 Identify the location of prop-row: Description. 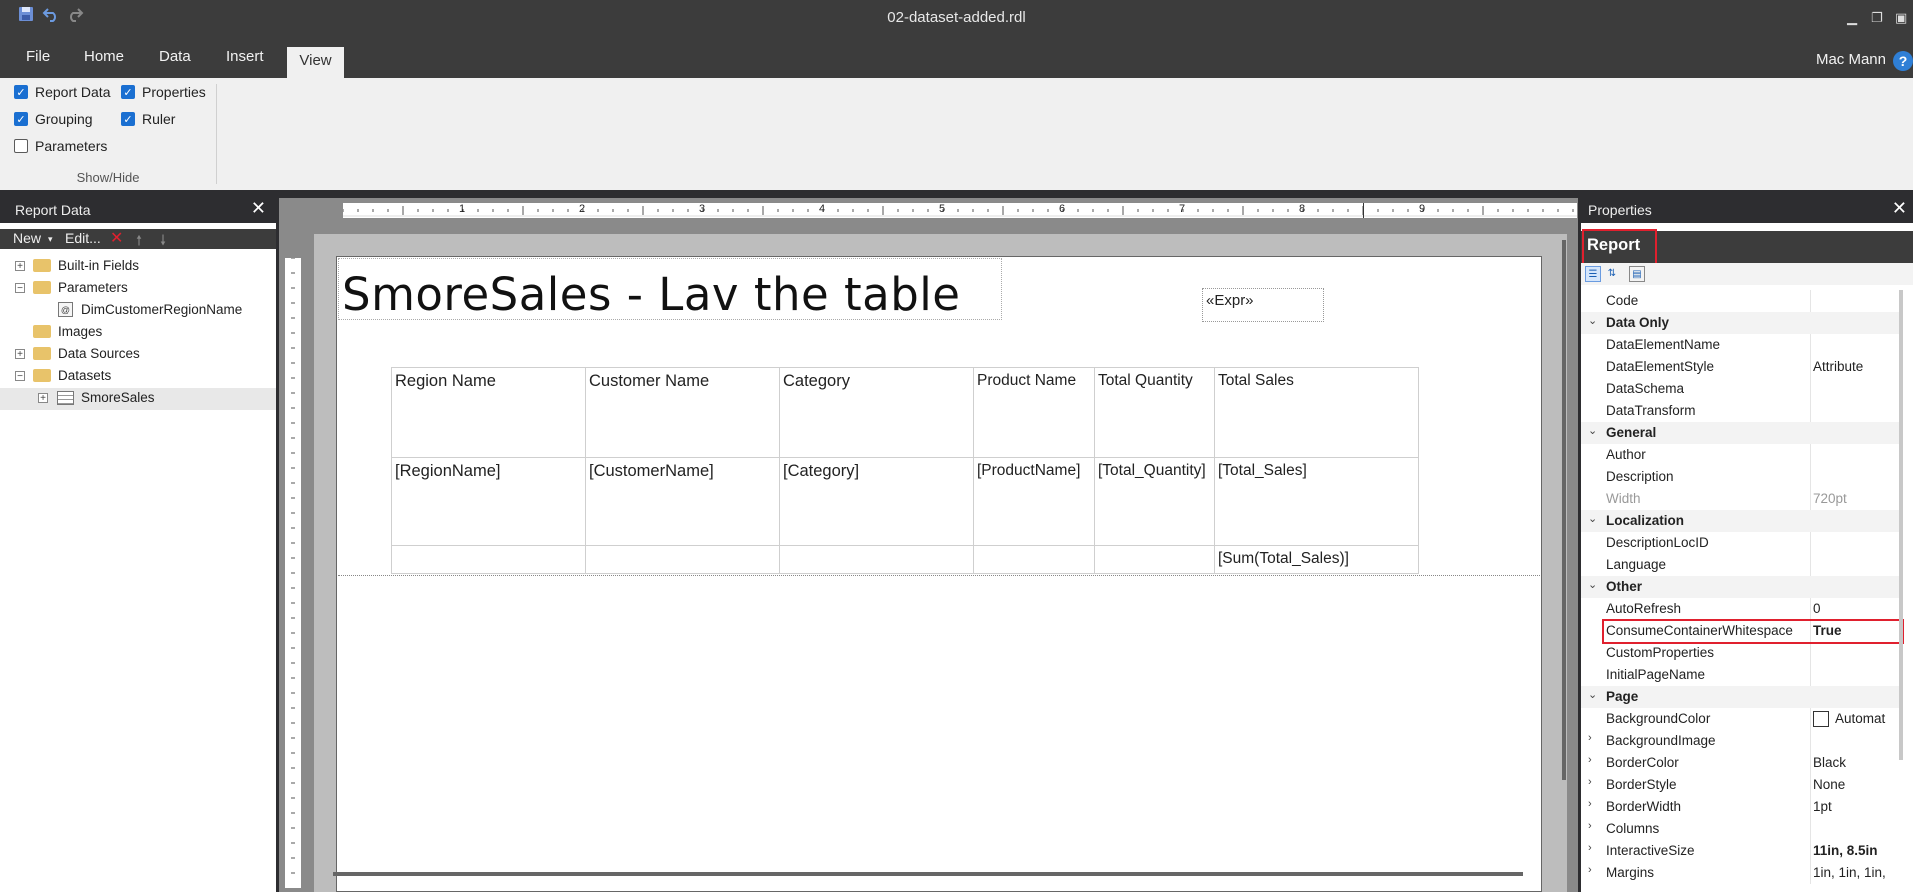
(1742, 477).